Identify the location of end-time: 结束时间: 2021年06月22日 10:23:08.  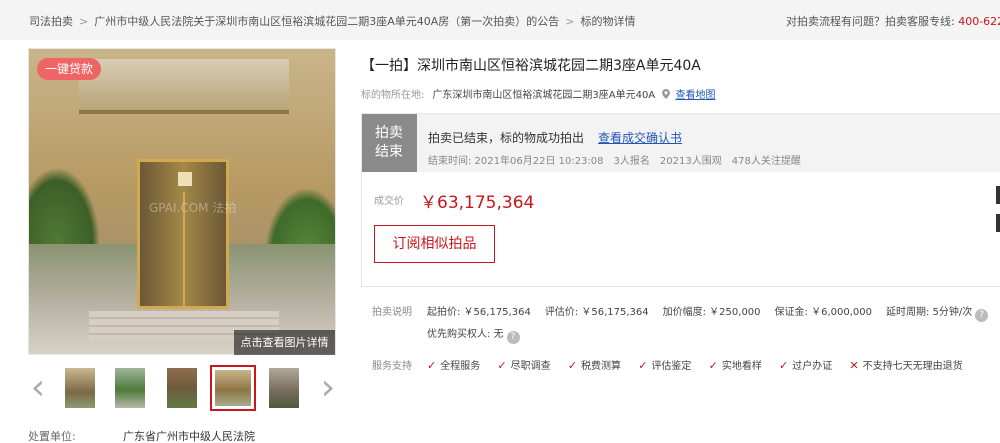
(516, 161).